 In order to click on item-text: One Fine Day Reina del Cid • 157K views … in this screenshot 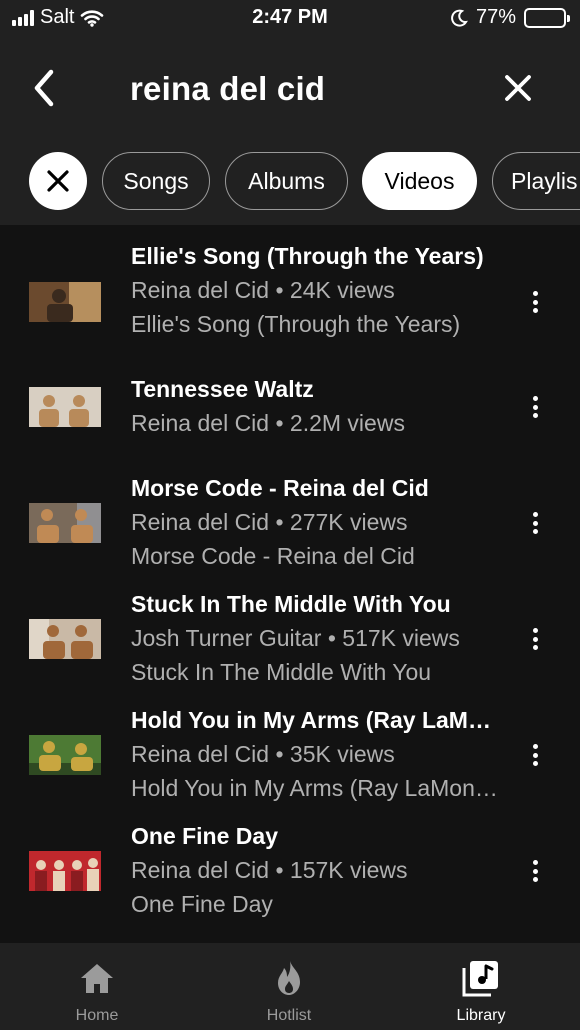, I will do `click(316, 870)`.